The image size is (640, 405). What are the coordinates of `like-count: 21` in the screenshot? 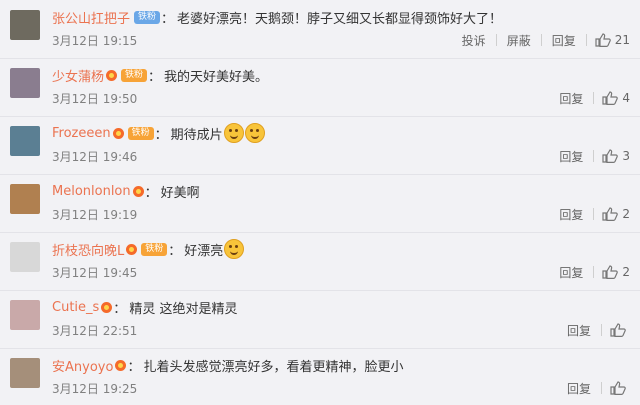 It's located at (622, 40).